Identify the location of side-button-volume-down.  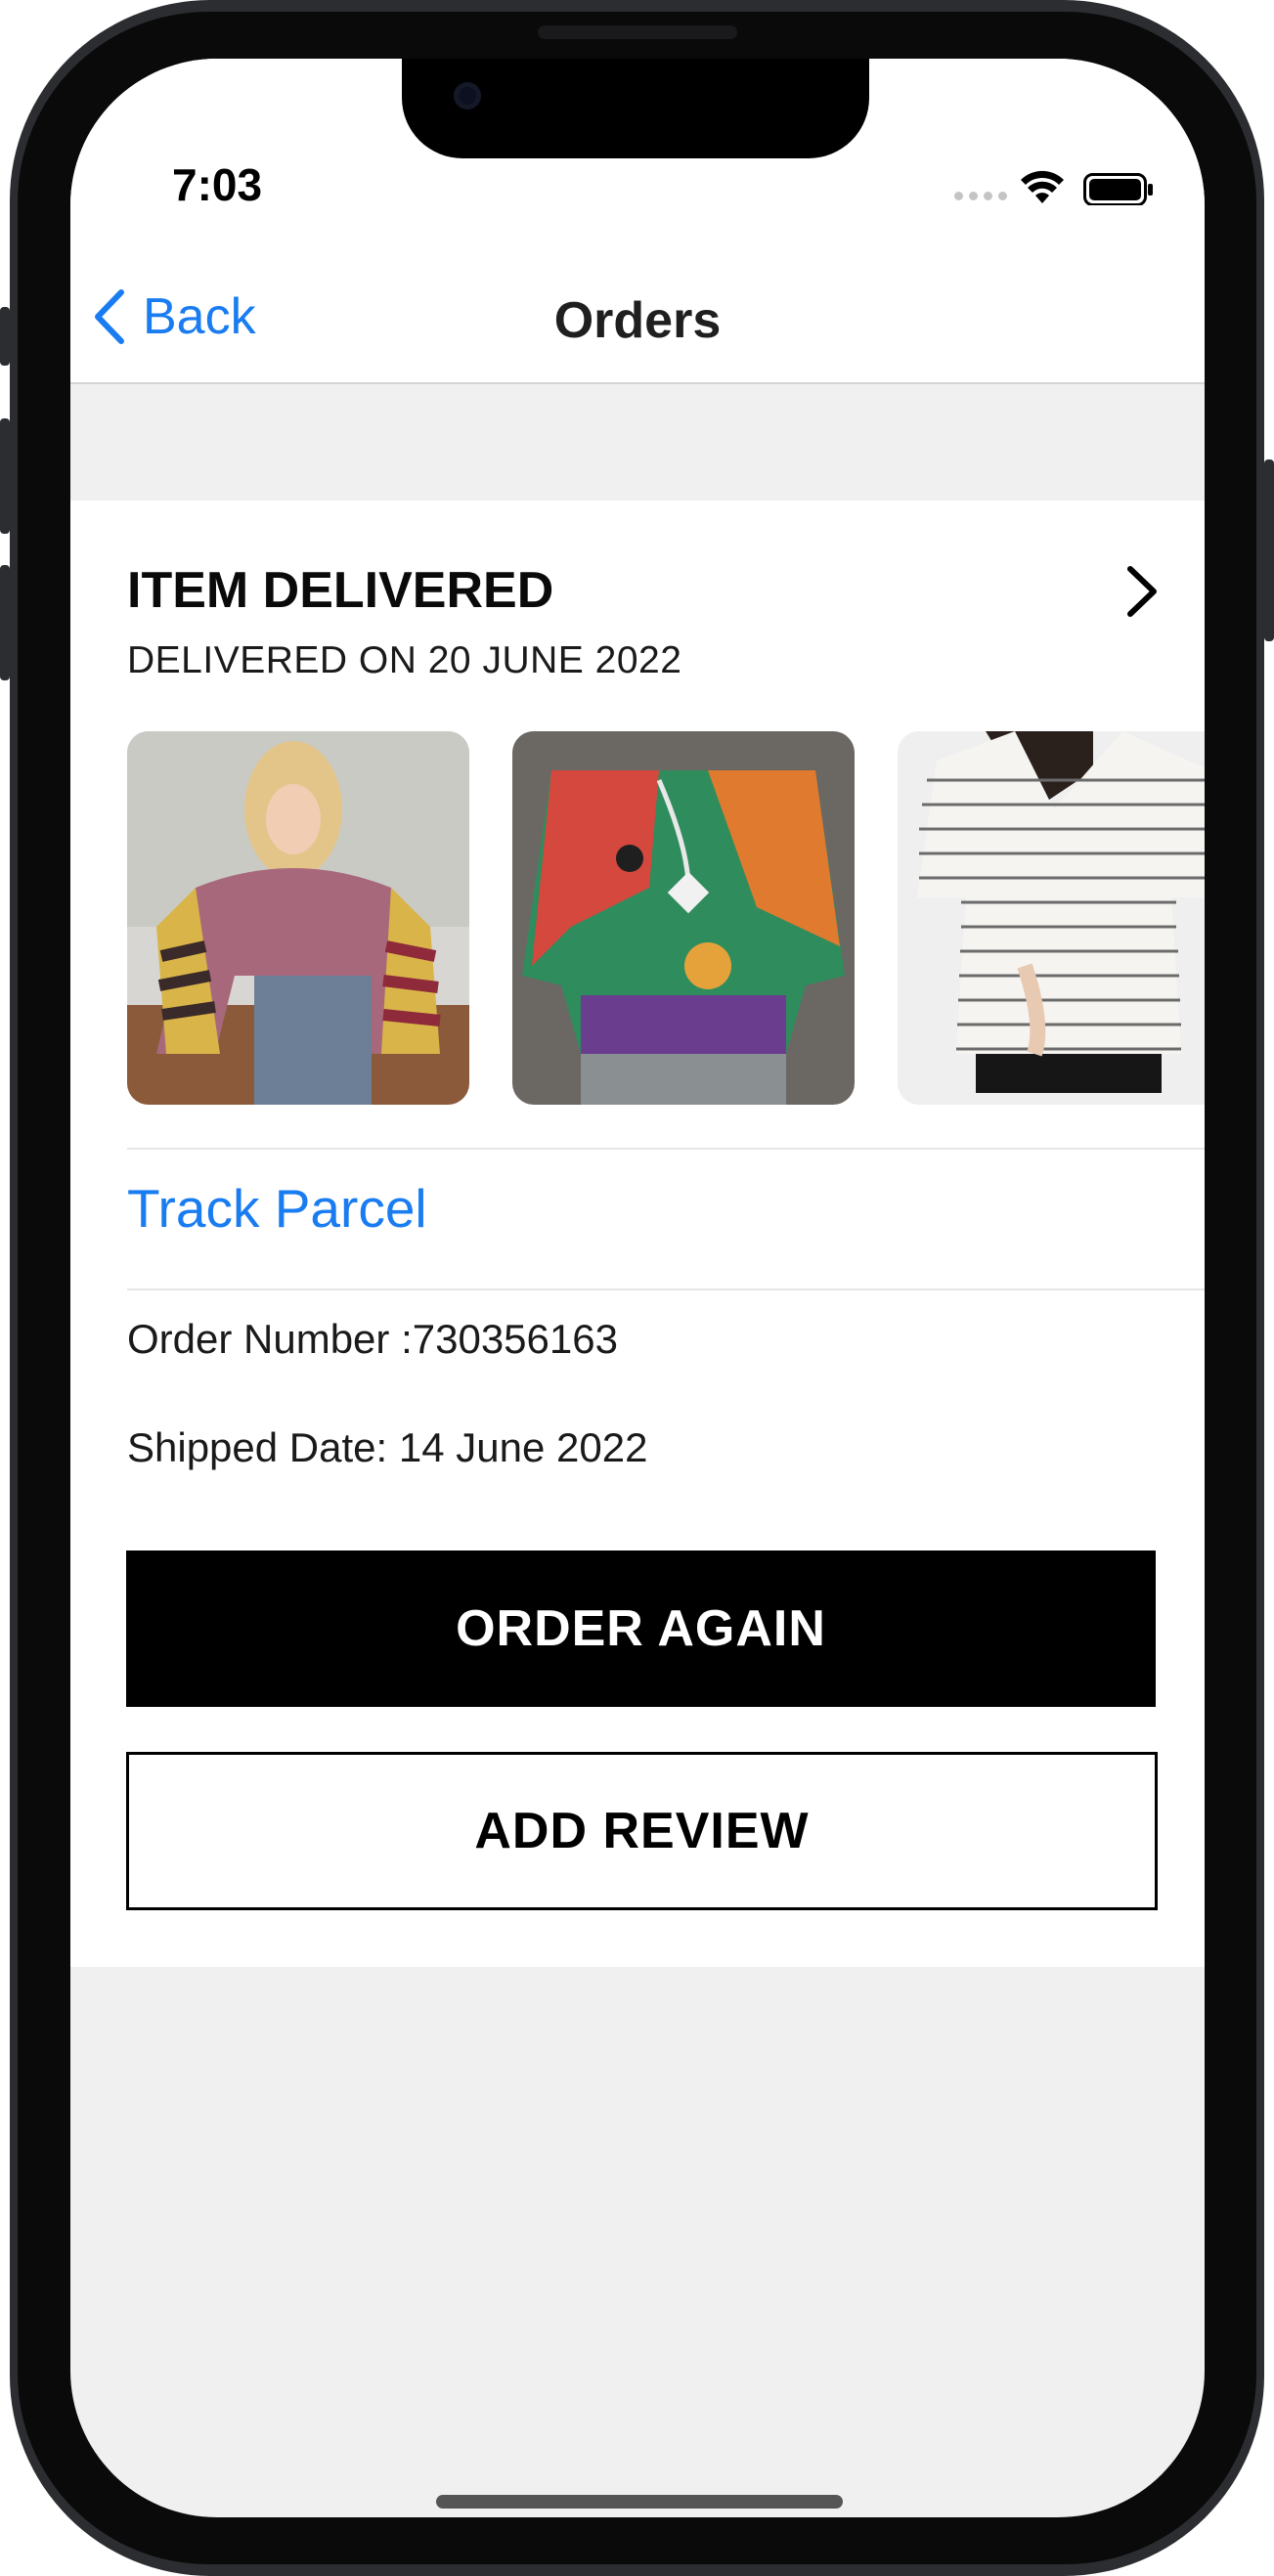
(5, 623).